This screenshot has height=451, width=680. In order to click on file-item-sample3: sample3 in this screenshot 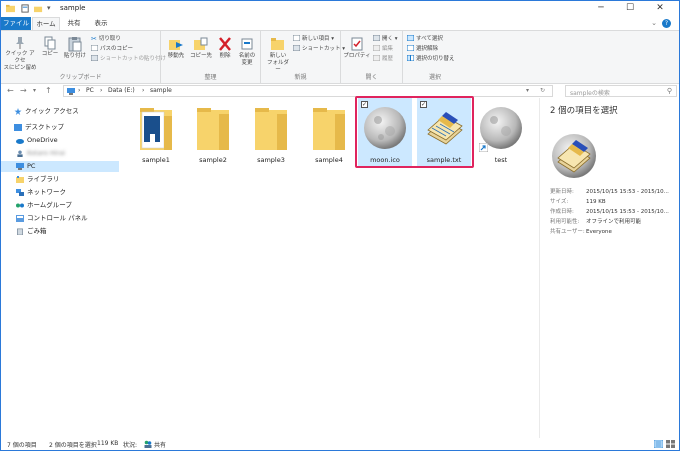, I will do `click(271, 132)`.